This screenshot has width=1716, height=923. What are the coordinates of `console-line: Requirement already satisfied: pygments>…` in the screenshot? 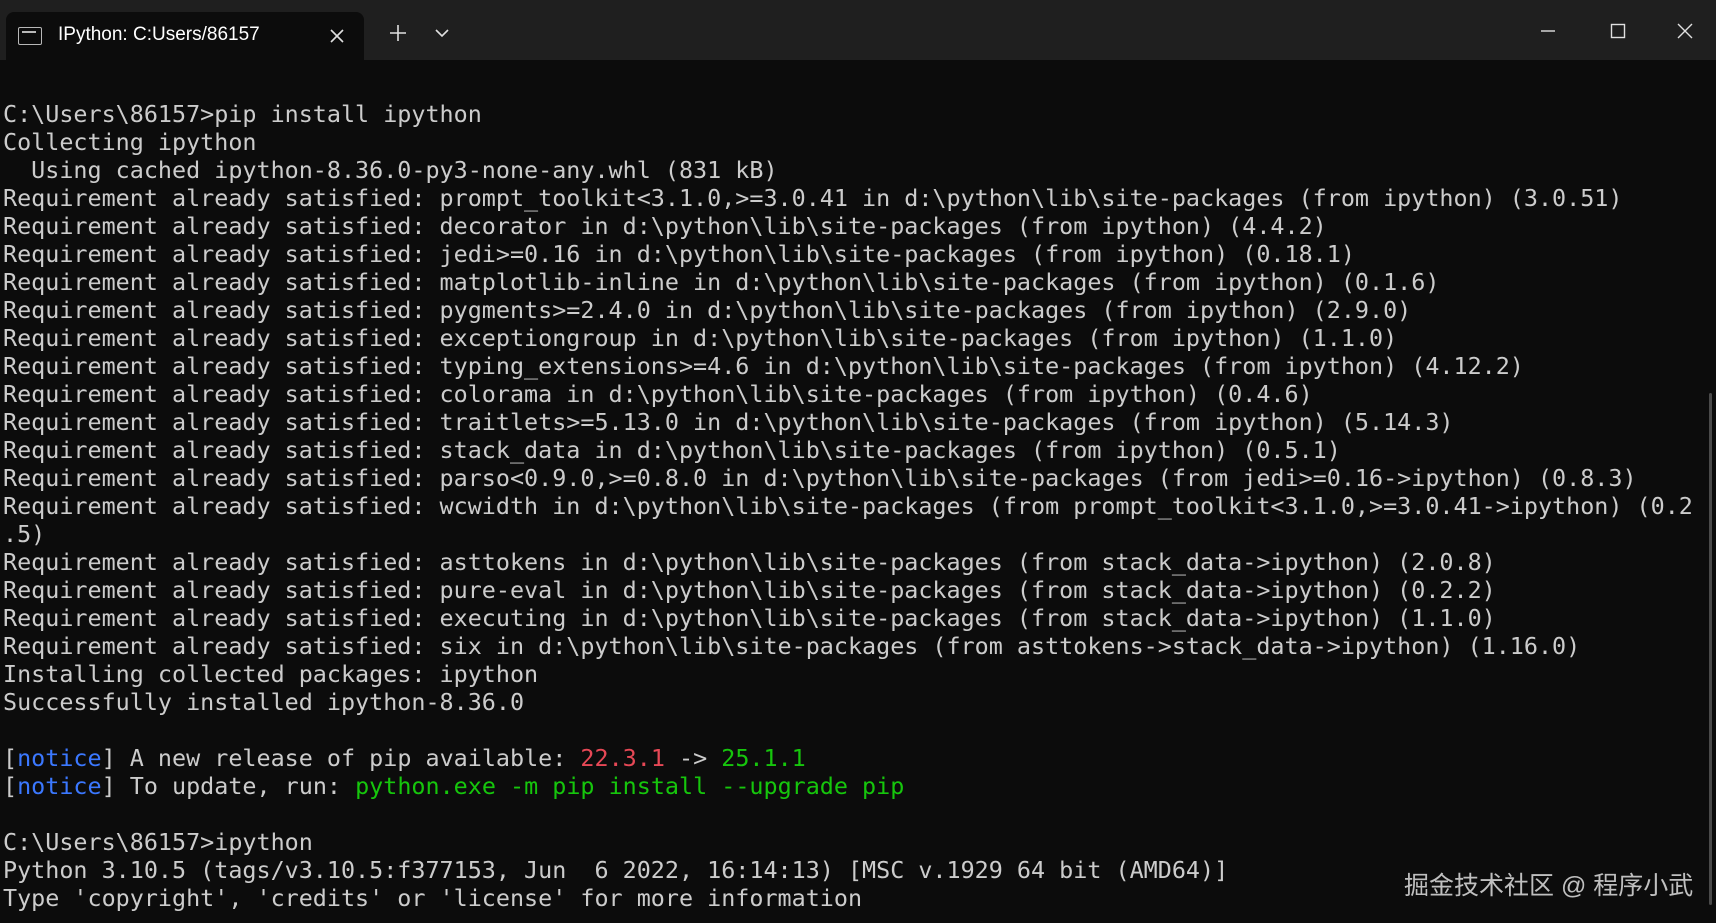 It's located at (707, 310).